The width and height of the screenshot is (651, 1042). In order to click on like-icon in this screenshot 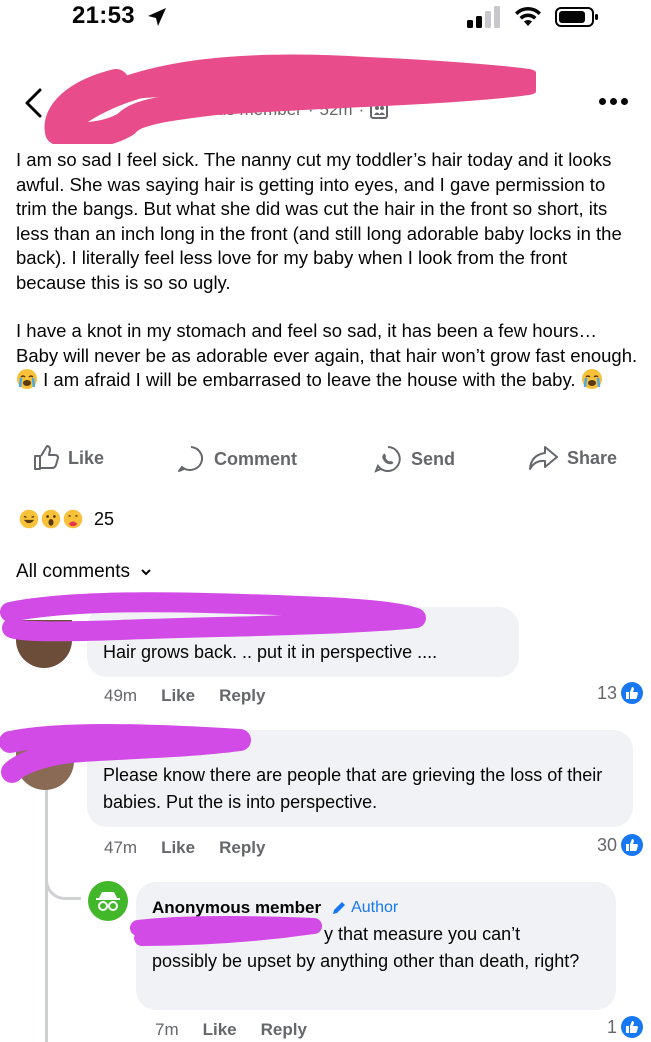, I will do `click(46, 457)`.